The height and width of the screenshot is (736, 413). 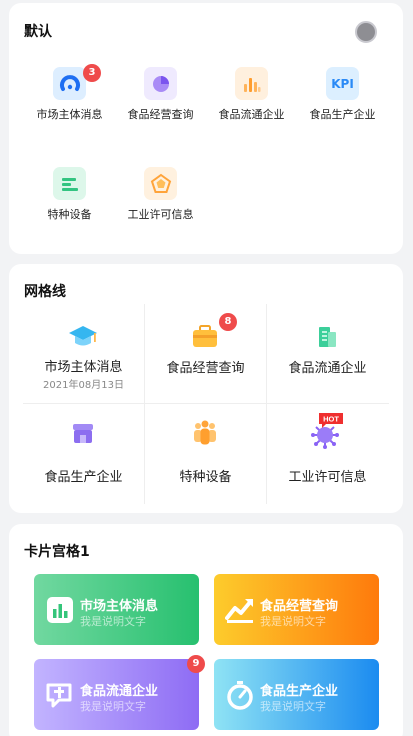 I want to click on grid-item-food-production: KPI 食品生产企业, so click(x=342, y=97).